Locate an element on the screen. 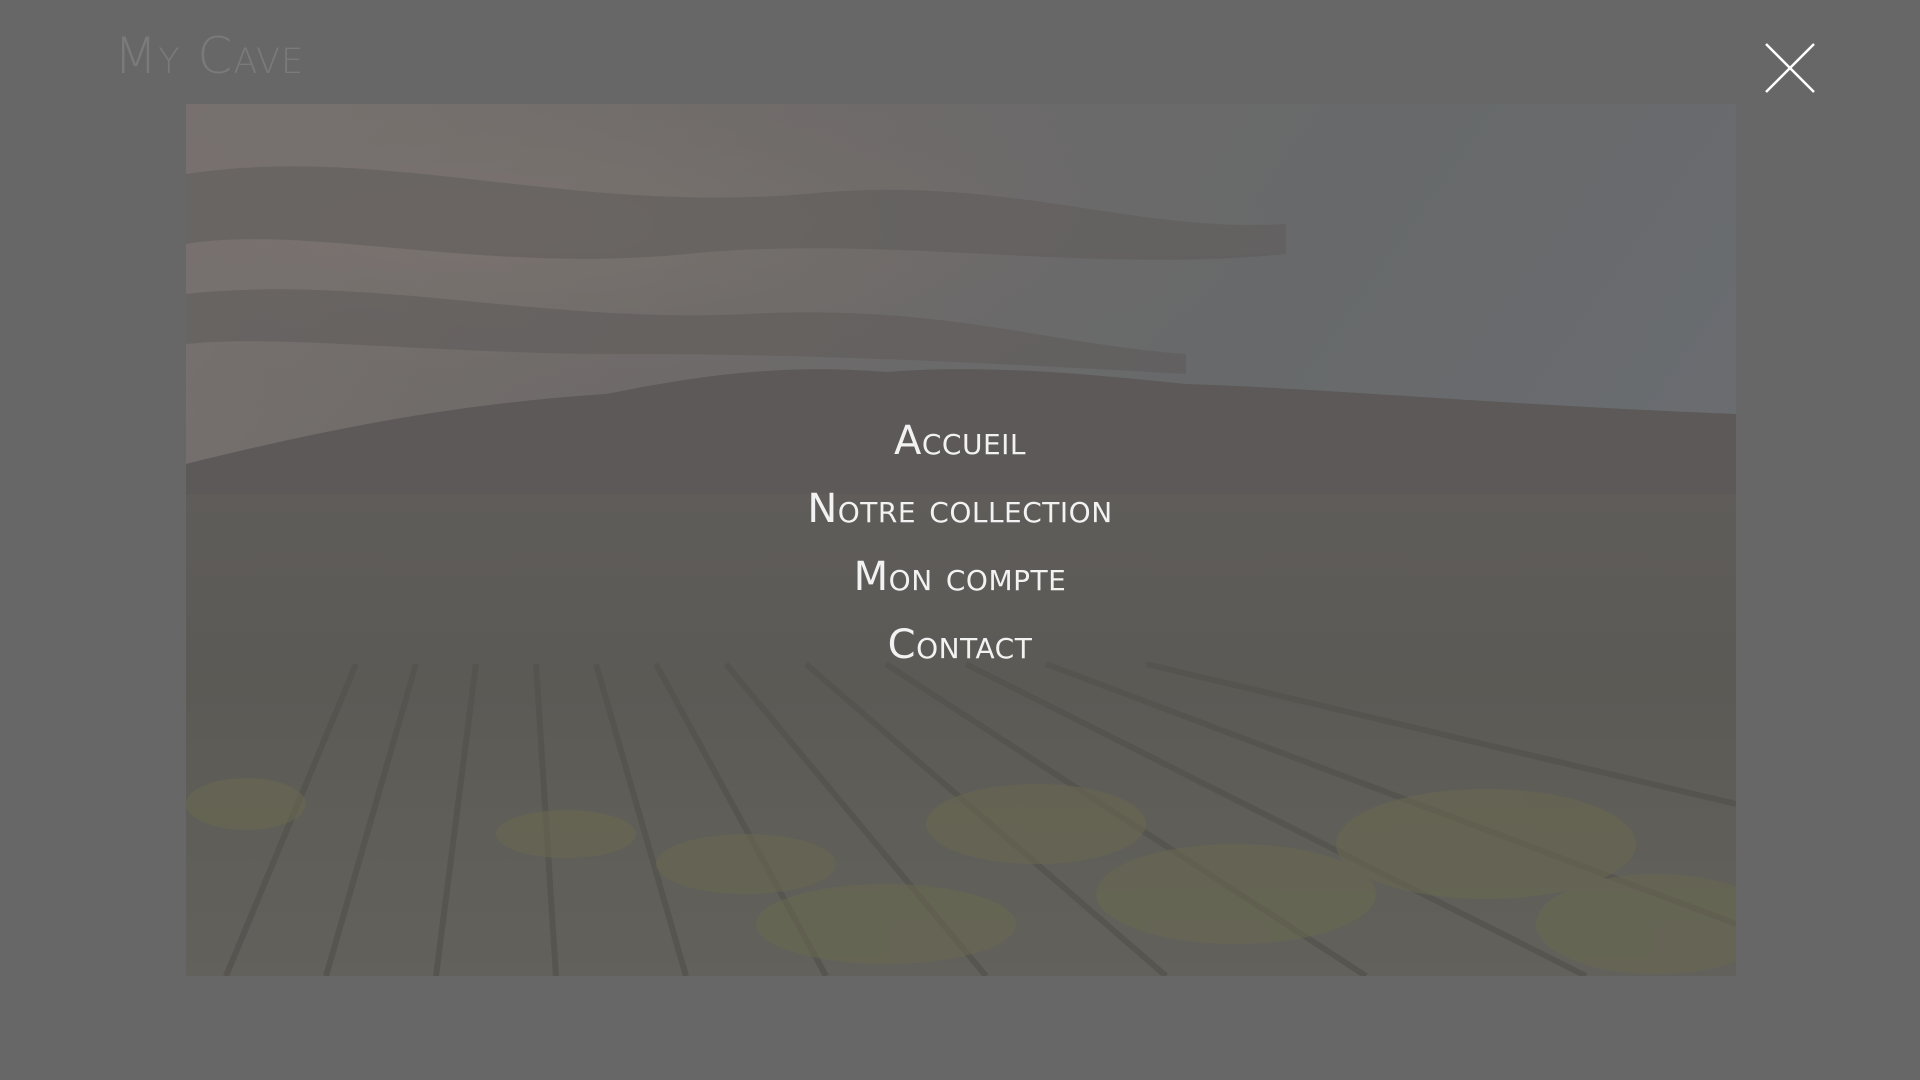  nav-item-accueil: Accueil is located at coordinates (960, 441).